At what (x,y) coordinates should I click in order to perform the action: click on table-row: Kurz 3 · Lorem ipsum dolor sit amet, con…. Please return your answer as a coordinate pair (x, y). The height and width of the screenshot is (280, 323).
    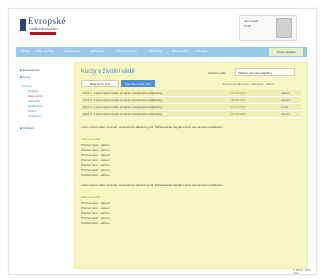
    Looking at the image, I should click on (191, 107).